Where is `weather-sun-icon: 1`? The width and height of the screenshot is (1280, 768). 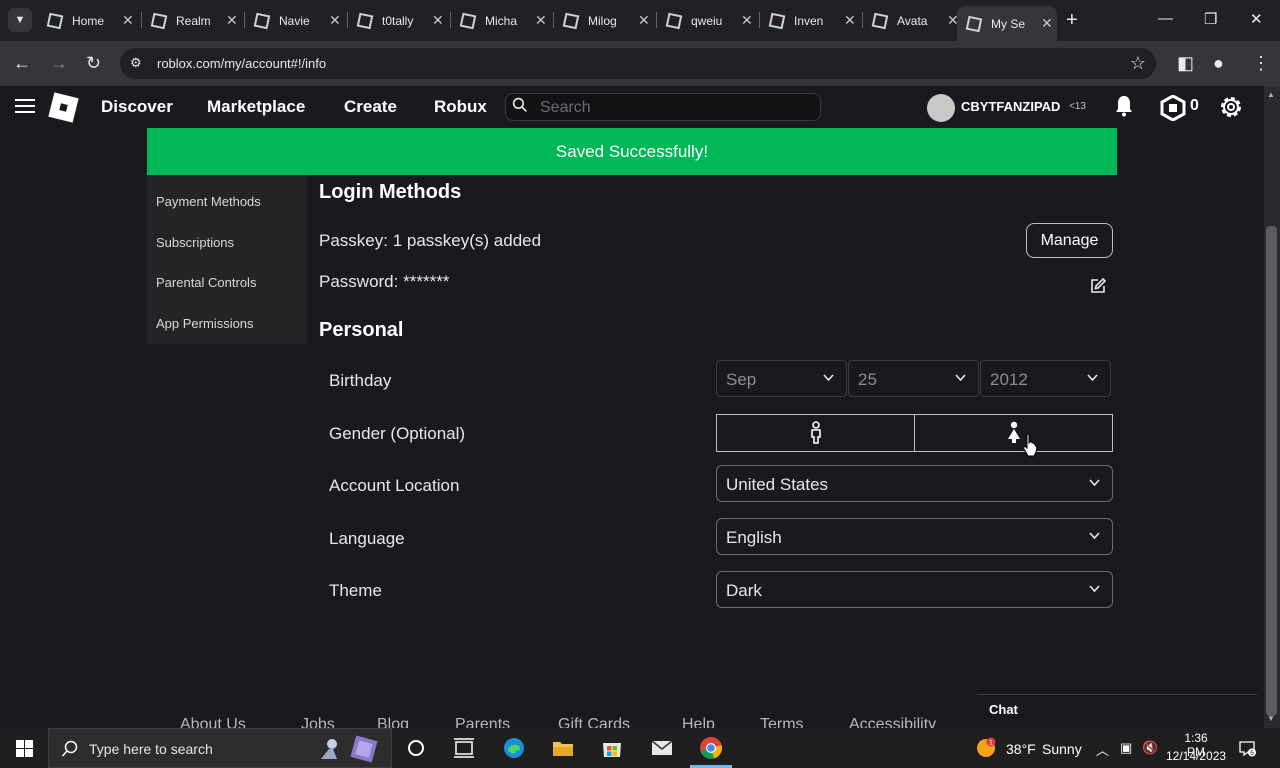 weather-sun-icon: 1 is located at coordinates (986, 748).